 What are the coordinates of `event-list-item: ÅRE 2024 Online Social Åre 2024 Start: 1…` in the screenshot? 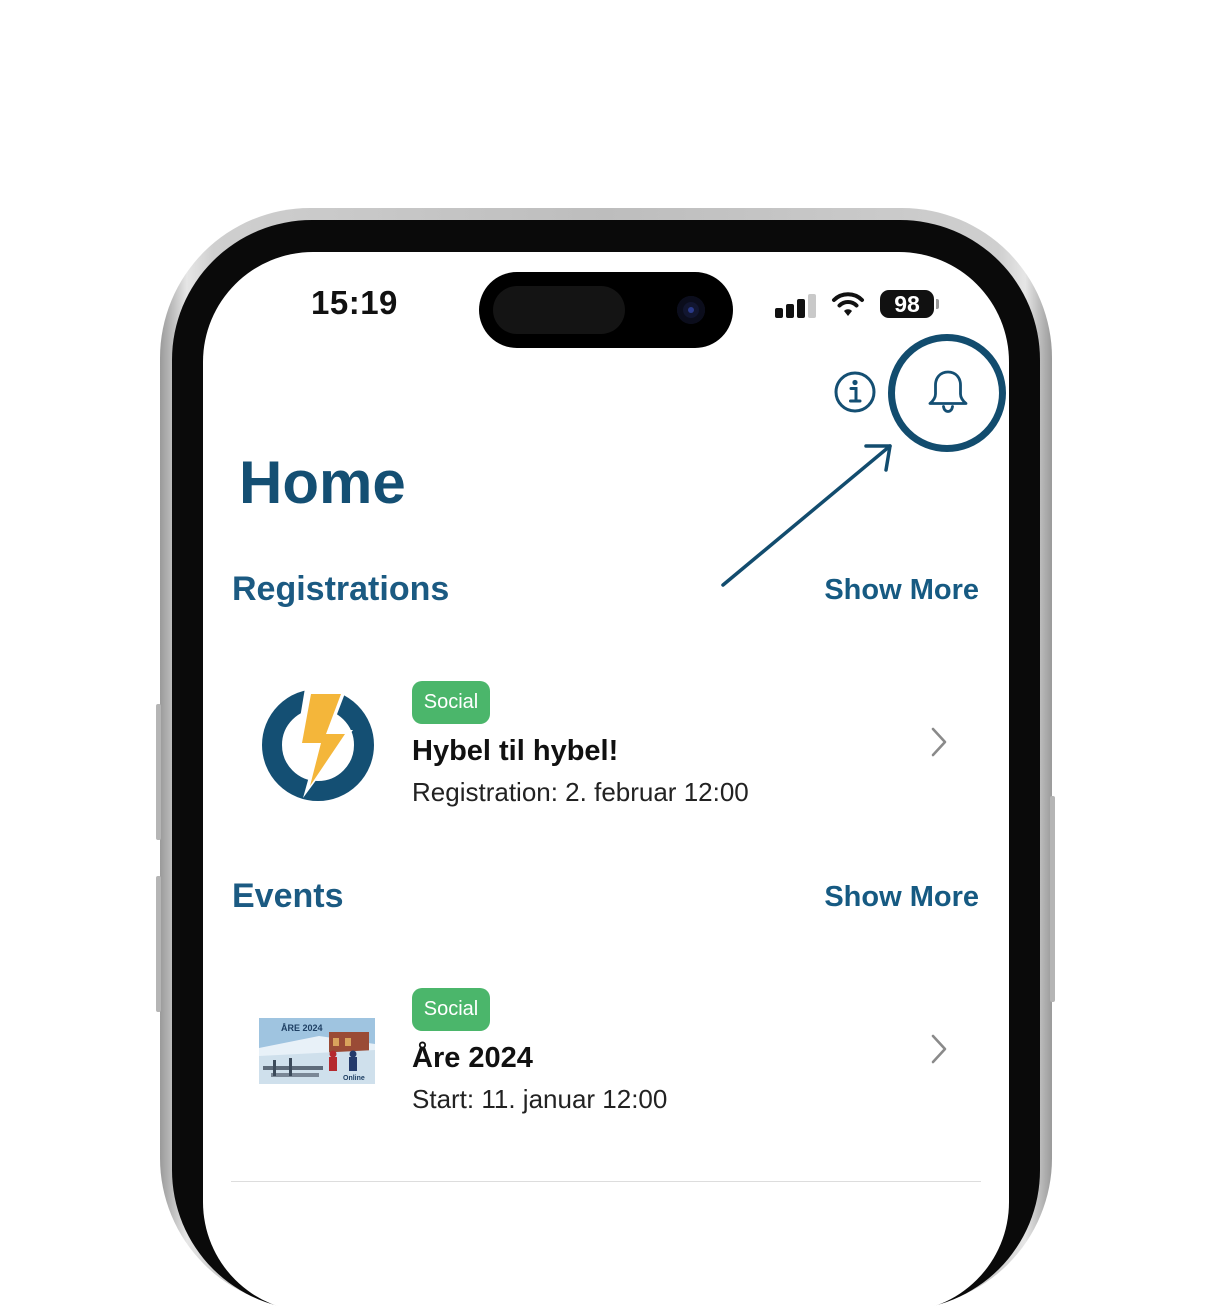 It's located at (606, 1063).